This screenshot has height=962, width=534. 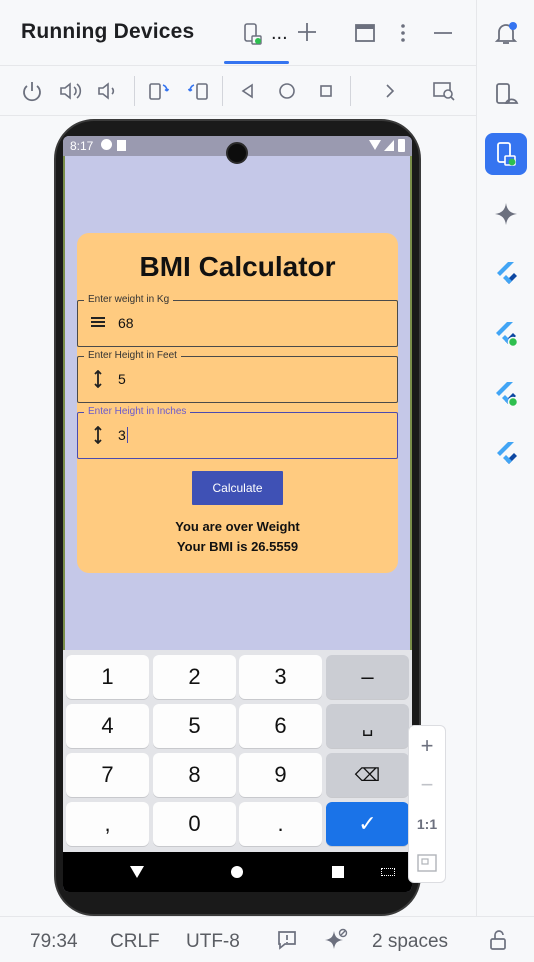 What do you see at coordinates (198, 91) in the screenshot?
I see `rotate-right-icon` at bounding box center [198, 91].